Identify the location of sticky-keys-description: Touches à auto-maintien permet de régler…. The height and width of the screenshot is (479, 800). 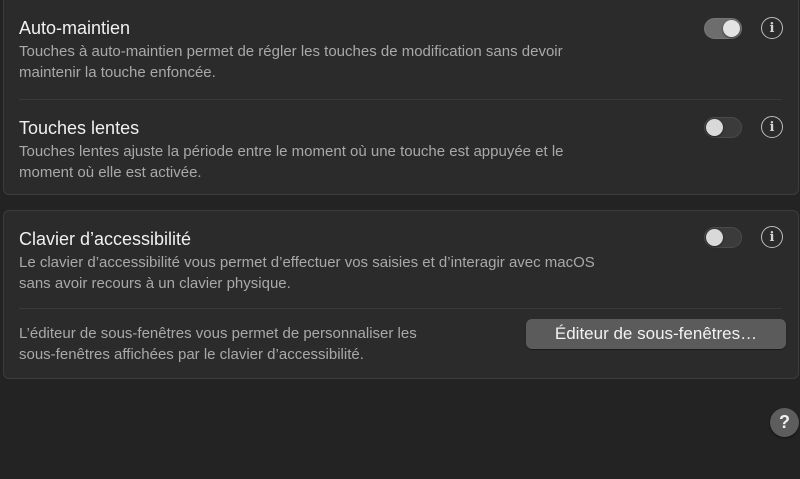
(364, 62).